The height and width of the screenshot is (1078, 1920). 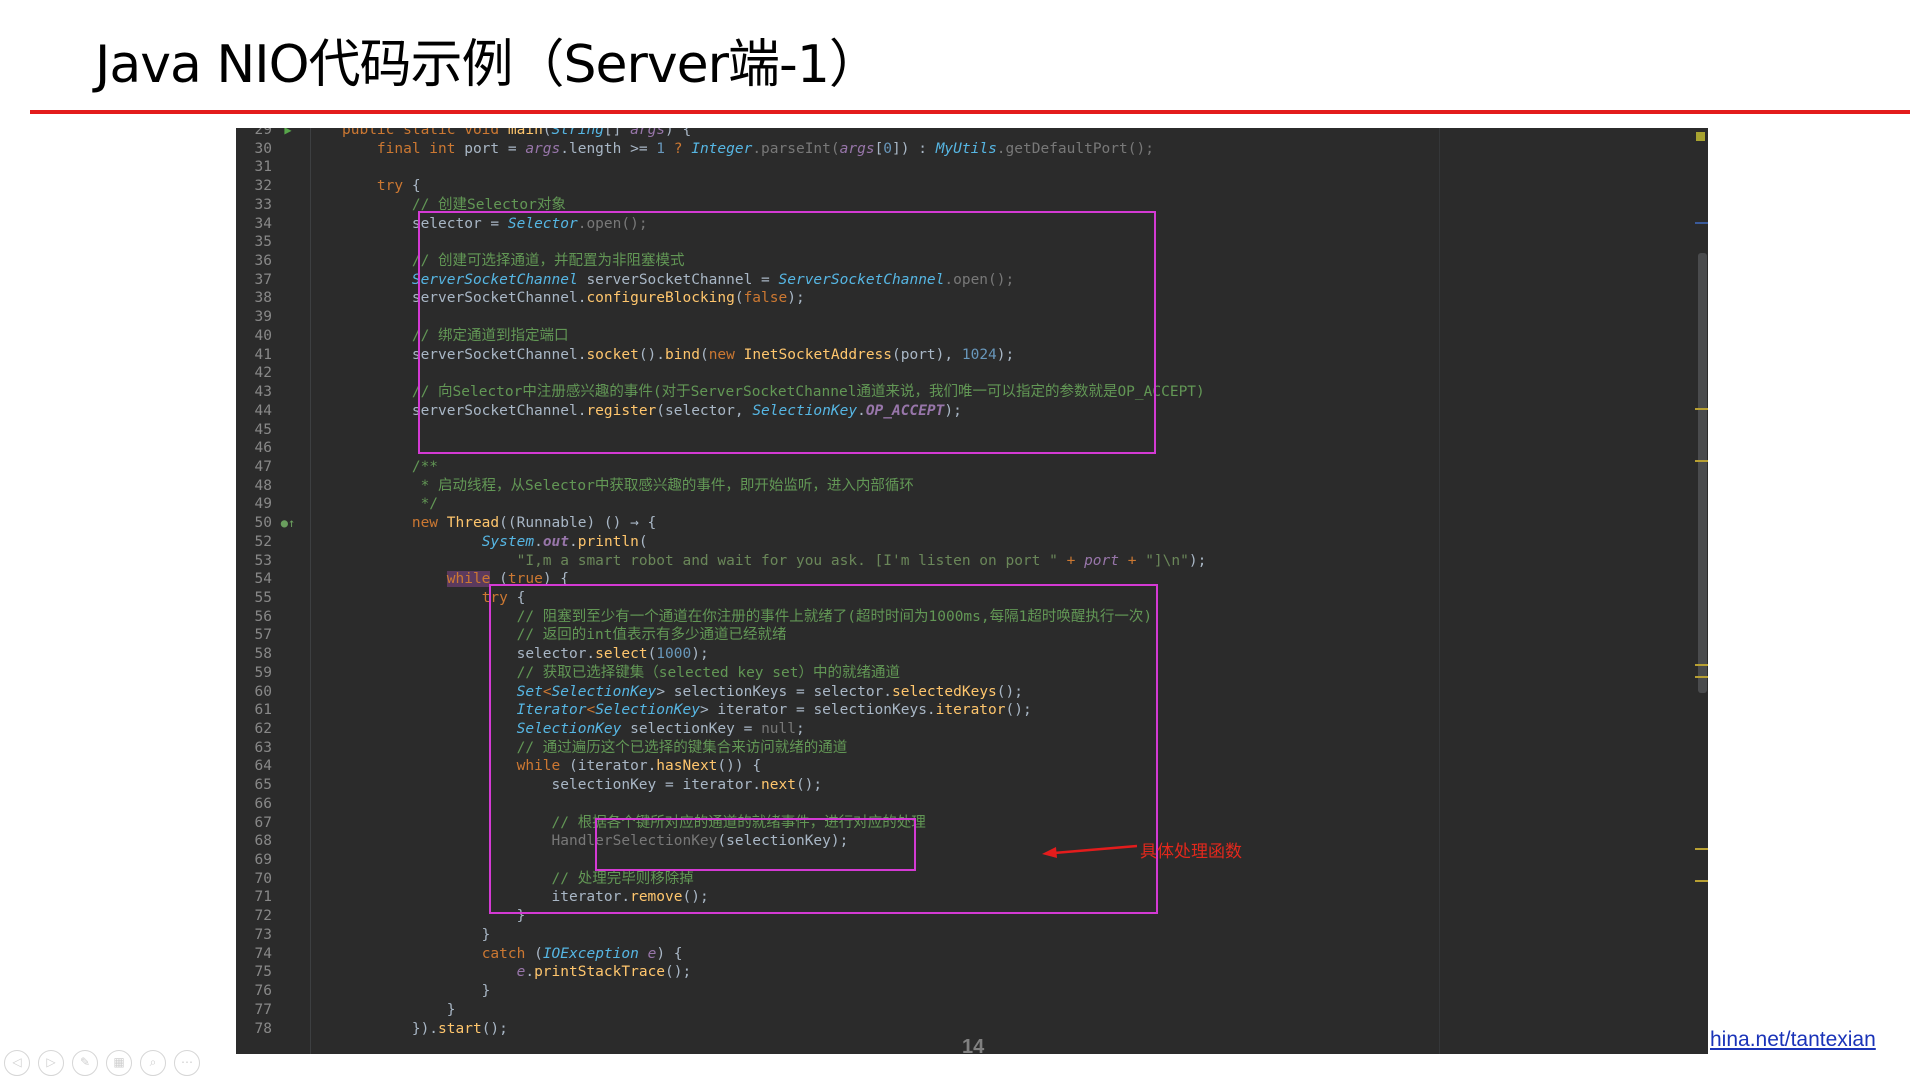 I want to click on line-number: 69, so click(x=263, y=860).